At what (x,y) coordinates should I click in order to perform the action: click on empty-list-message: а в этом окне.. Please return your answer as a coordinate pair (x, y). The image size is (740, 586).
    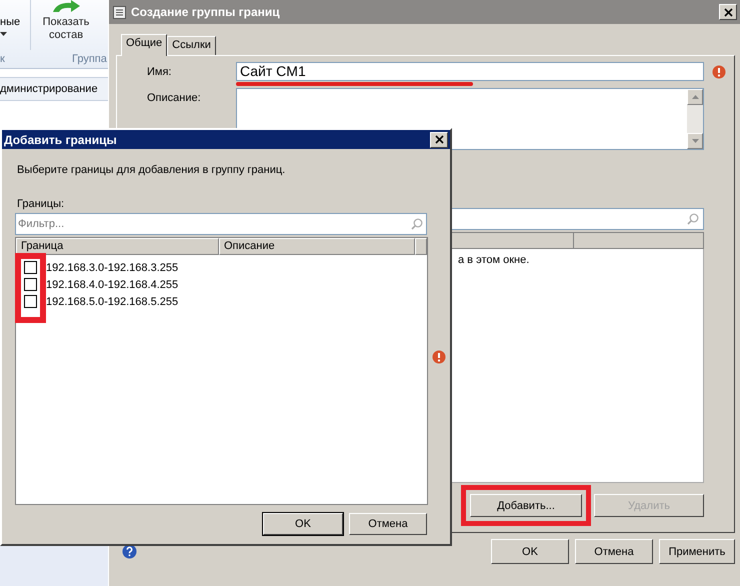
    Looking at the image, I should click on (494, 260).